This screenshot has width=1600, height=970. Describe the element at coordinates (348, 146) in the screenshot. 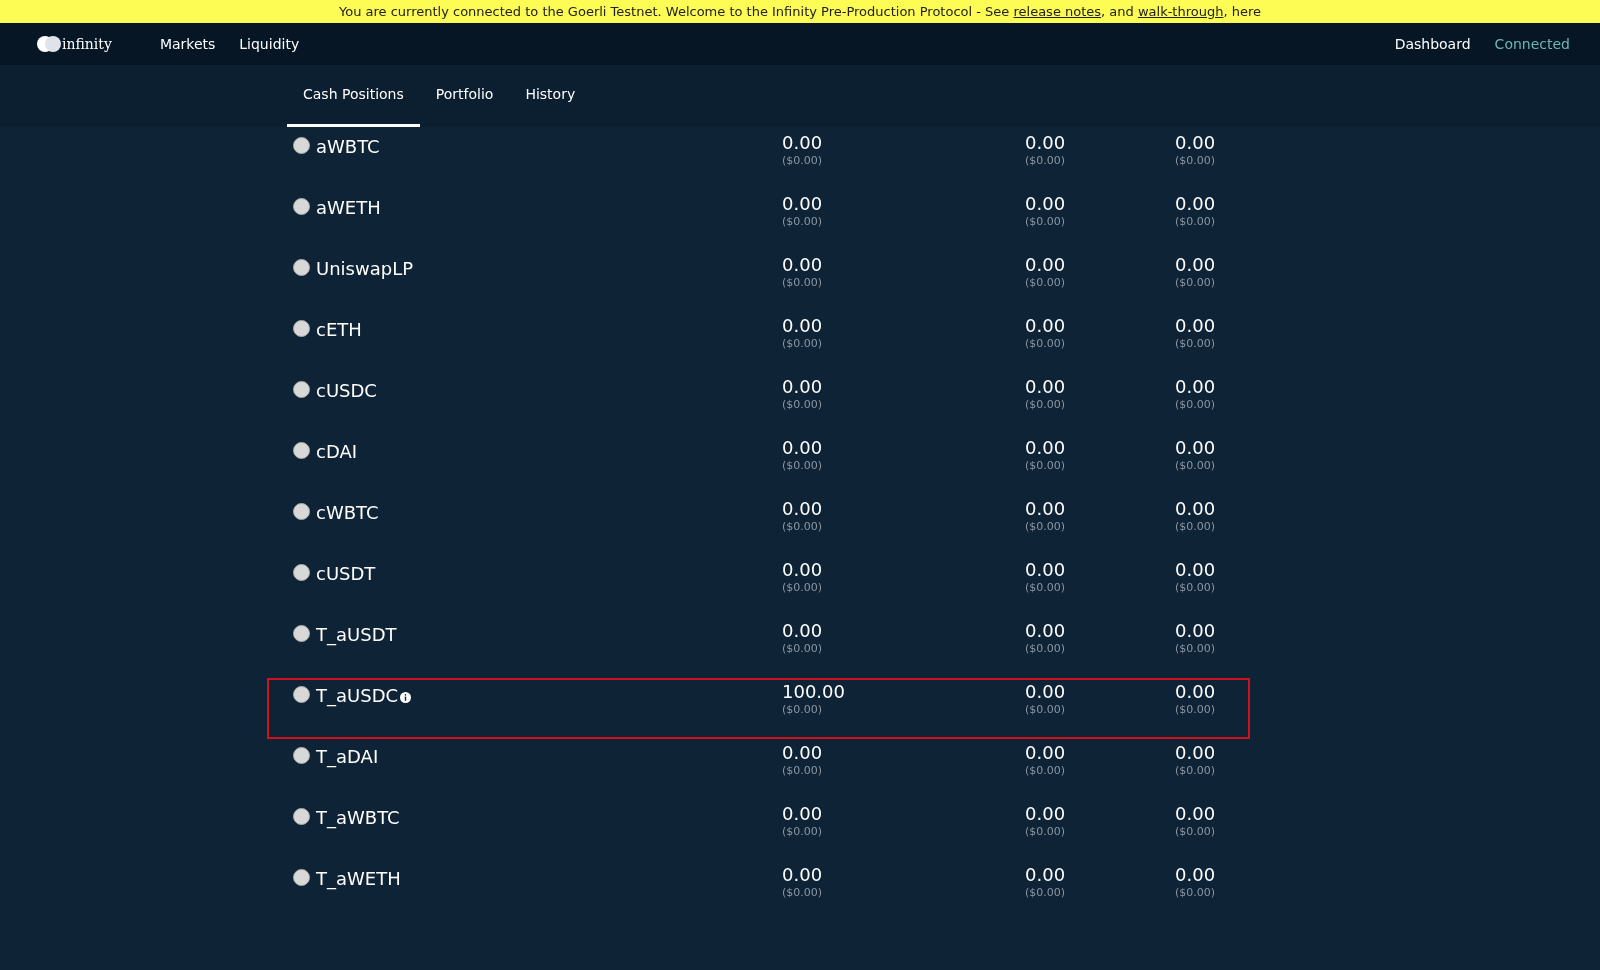

I see `asset-name: aWBTC` at that location.